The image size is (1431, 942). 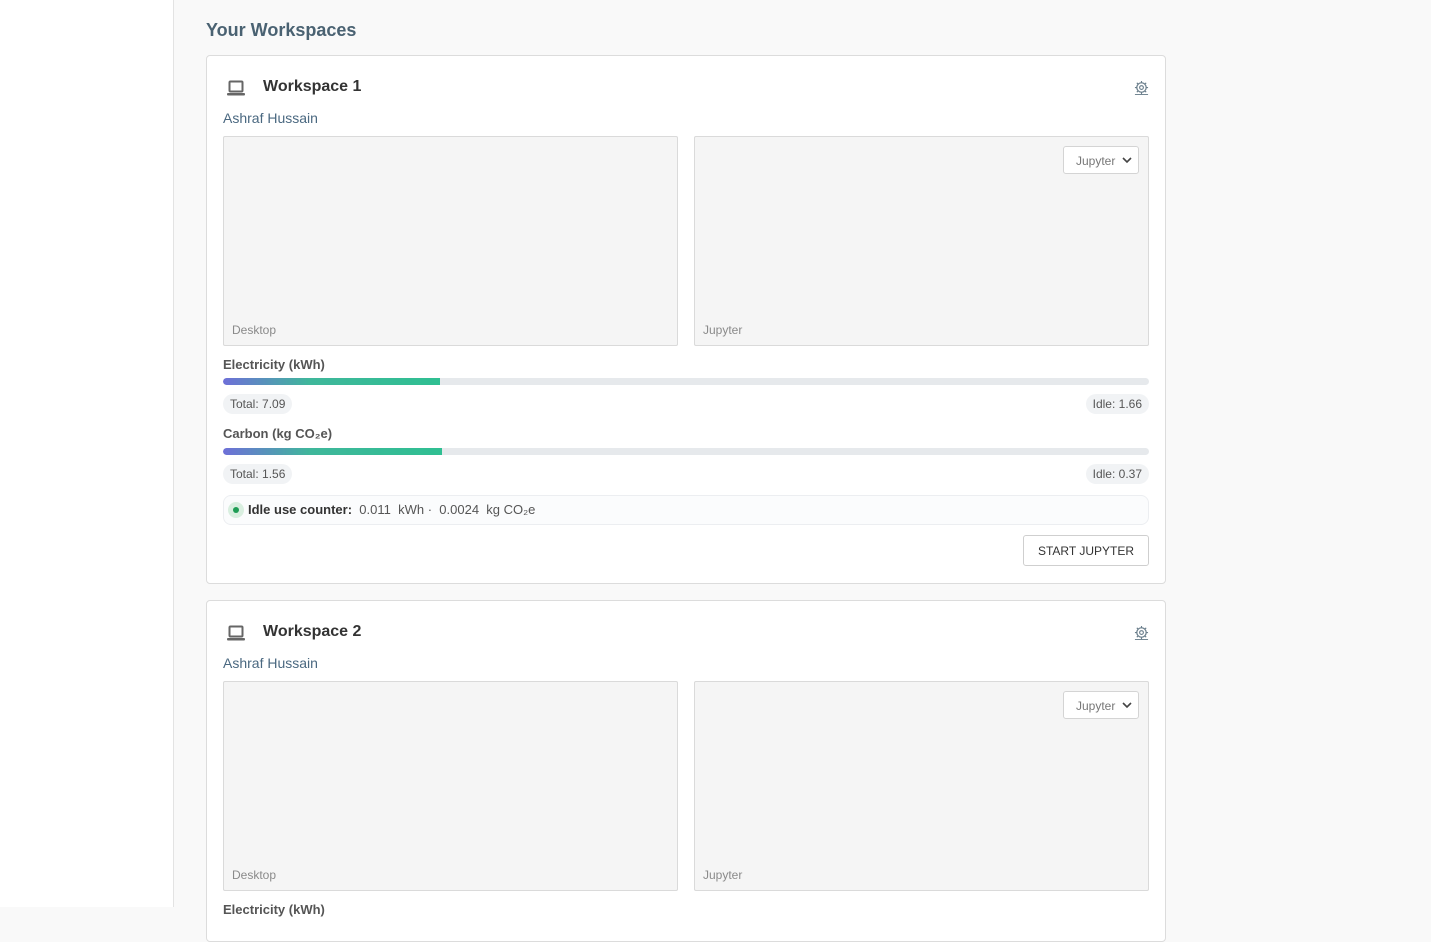 I want to click on electricity-idle: Idle: 1.66, so click(x=1117, y=404).